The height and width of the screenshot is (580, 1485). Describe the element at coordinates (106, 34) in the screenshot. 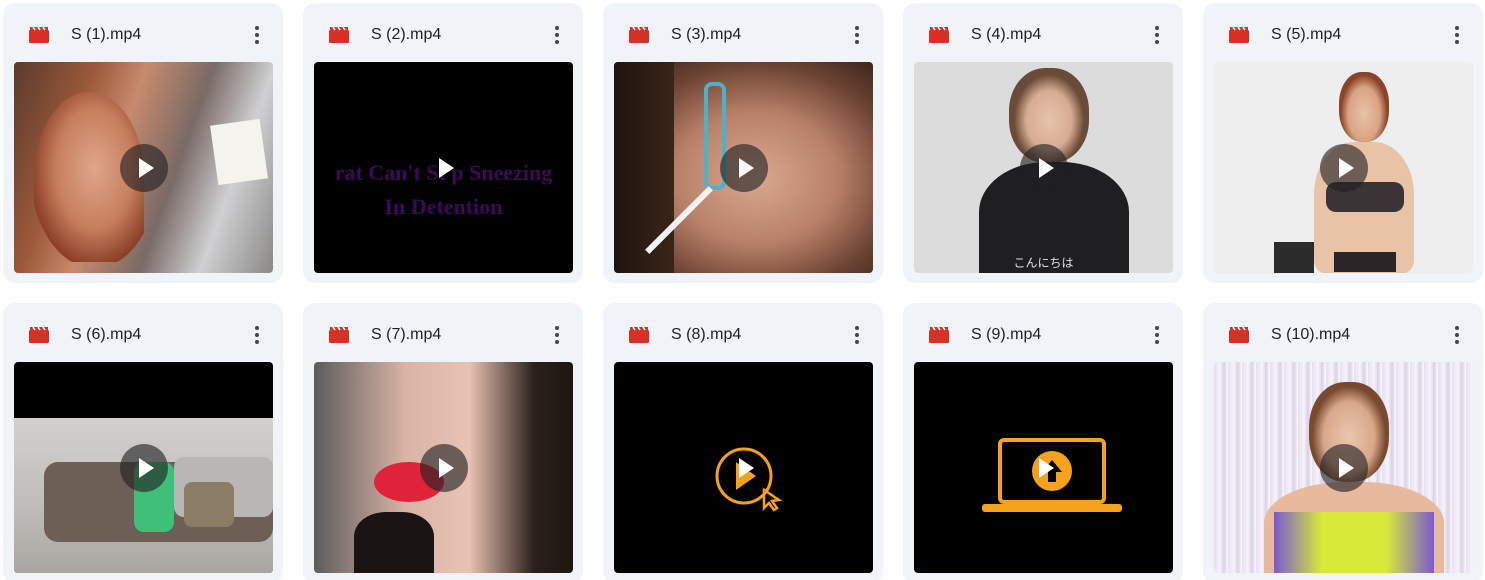

I see `file-name: S (1).mp4` at that location.